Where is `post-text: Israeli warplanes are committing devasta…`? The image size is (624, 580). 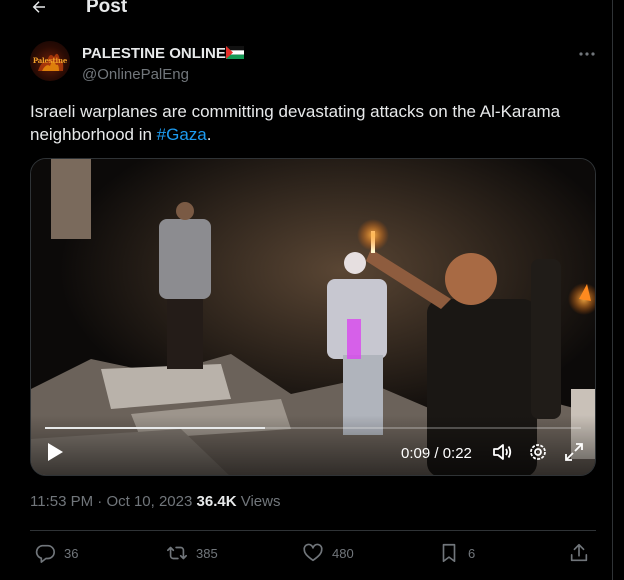 post-text: Israeli warplanes are committing devasta… is located at coordinates (315, 123).